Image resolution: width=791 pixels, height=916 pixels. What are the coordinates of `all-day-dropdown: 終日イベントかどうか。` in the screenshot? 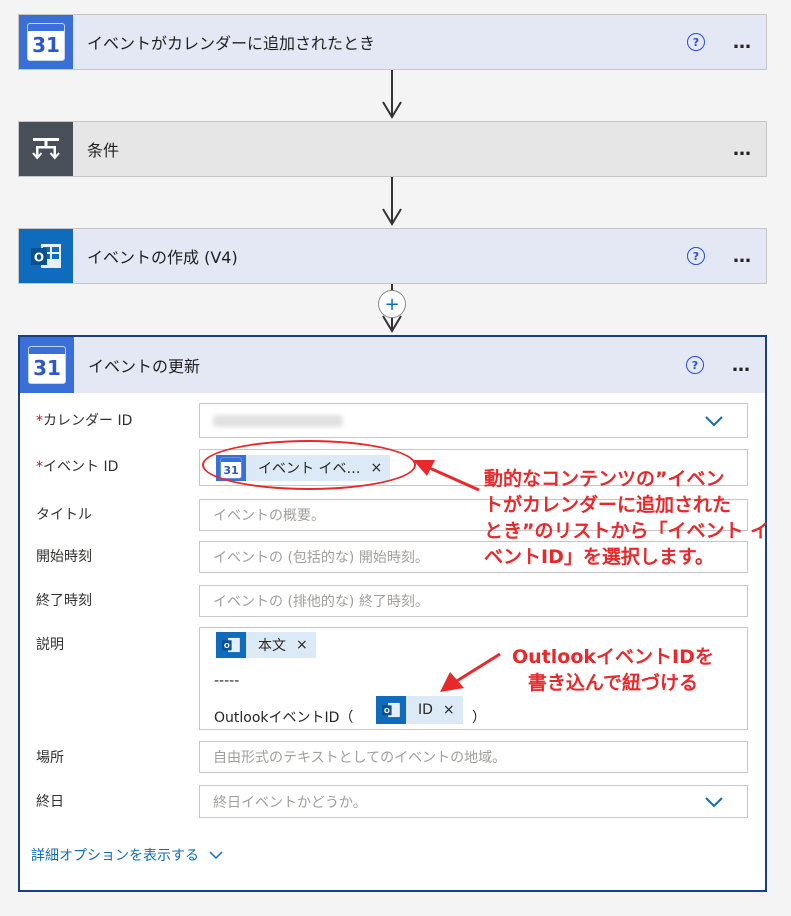 It's located at (473, 801).